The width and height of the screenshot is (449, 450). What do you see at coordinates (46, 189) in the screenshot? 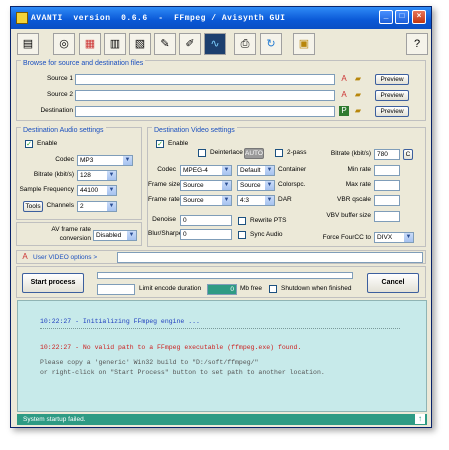
I see `audio-samplefreq-label: Sample Frequency` at bounding box center [46, 189].